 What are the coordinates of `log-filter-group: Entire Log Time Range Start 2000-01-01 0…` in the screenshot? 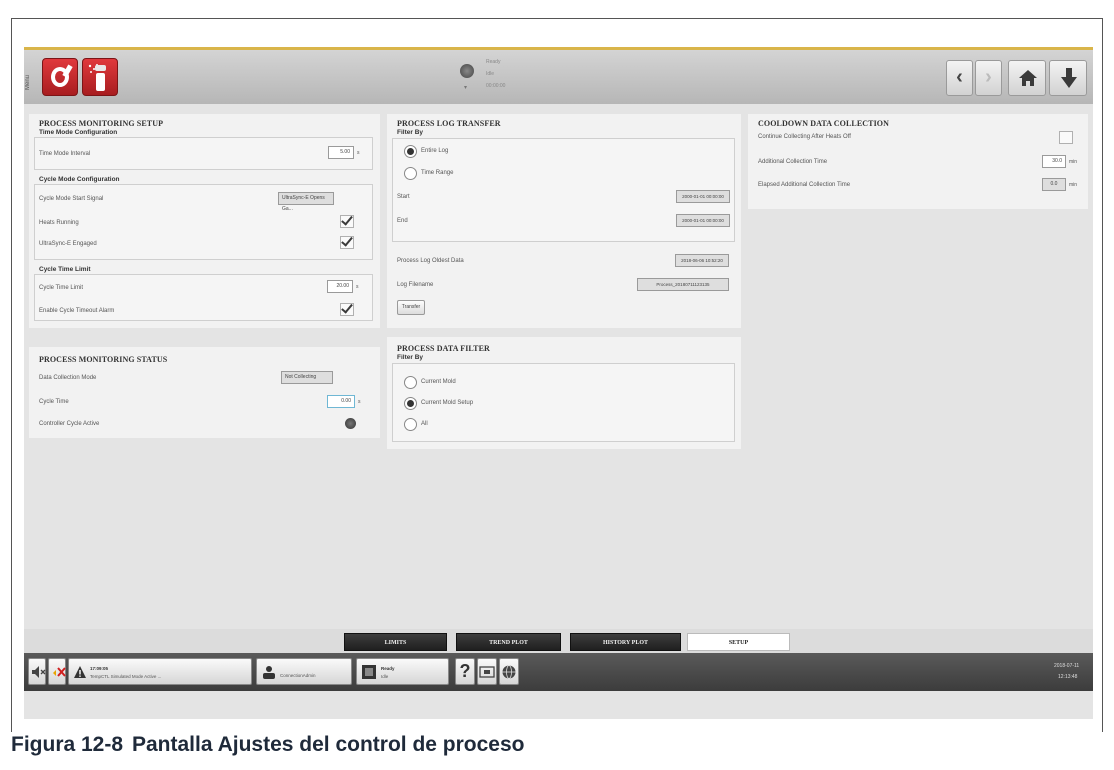 It's located at (563, 190).